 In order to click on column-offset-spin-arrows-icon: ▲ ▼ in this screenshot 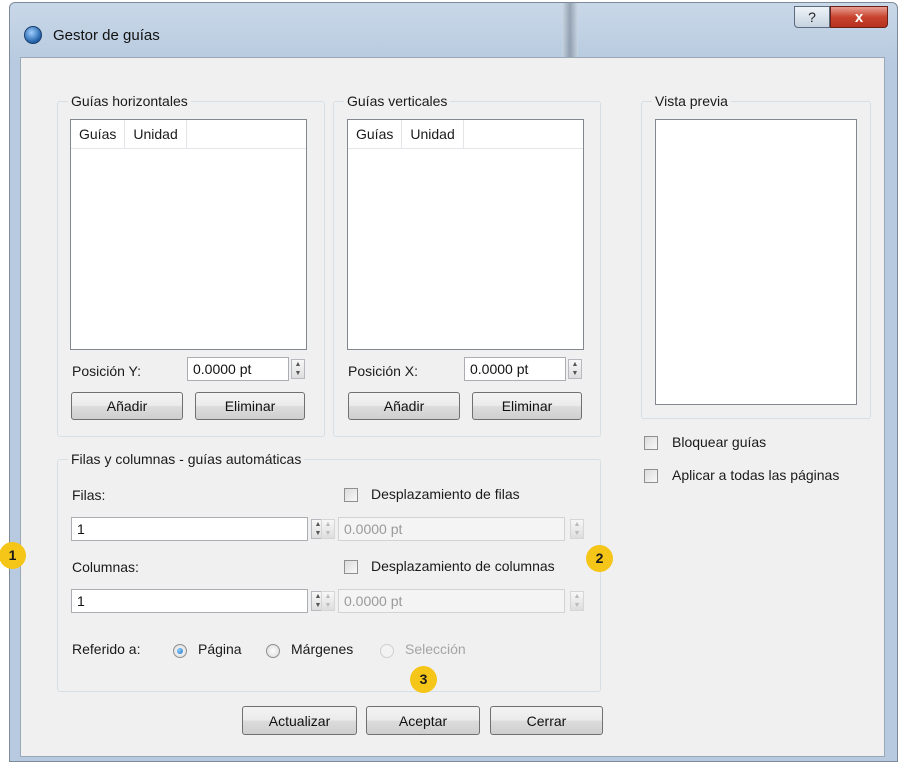, I will do `click(577, 601)`.